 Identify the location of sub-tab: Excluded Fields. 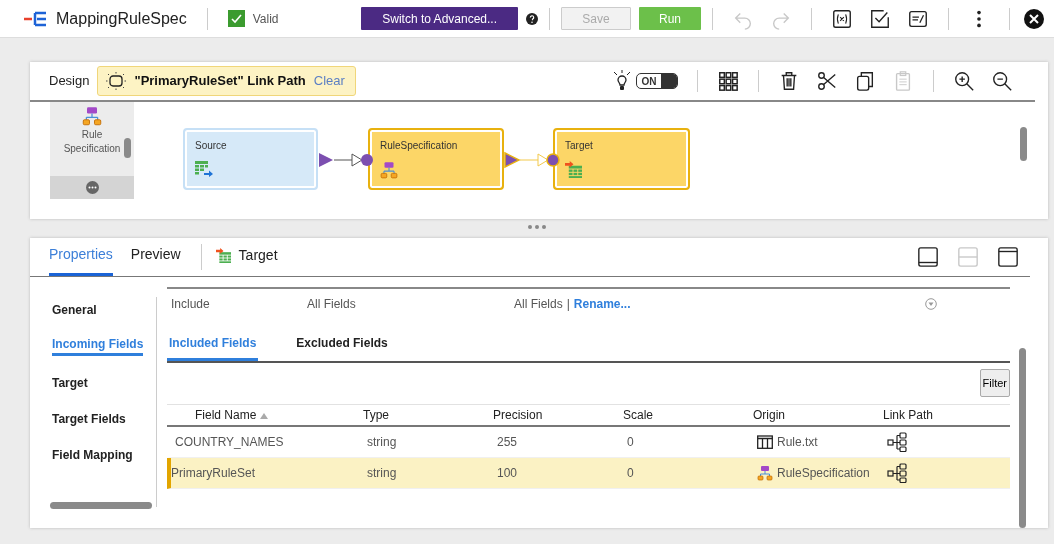
(342, 347).